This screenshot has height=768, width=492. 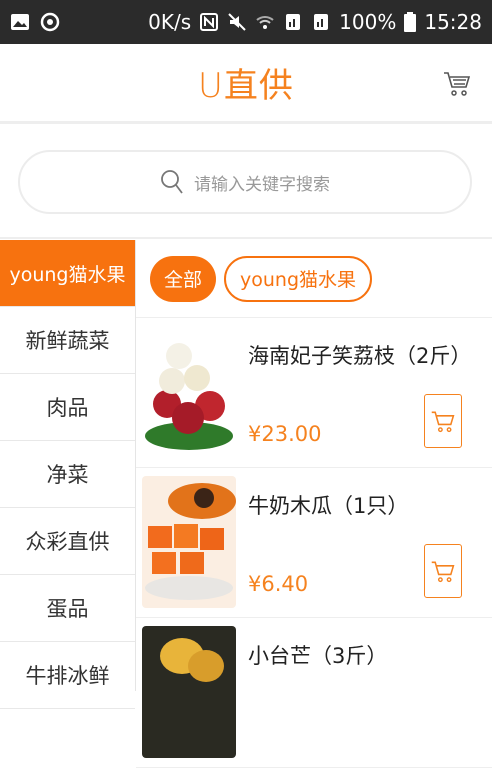 What do you see at coordinates (172, 182) in the screenshot?
I see `search-icon` at bounding box center [172, 182].